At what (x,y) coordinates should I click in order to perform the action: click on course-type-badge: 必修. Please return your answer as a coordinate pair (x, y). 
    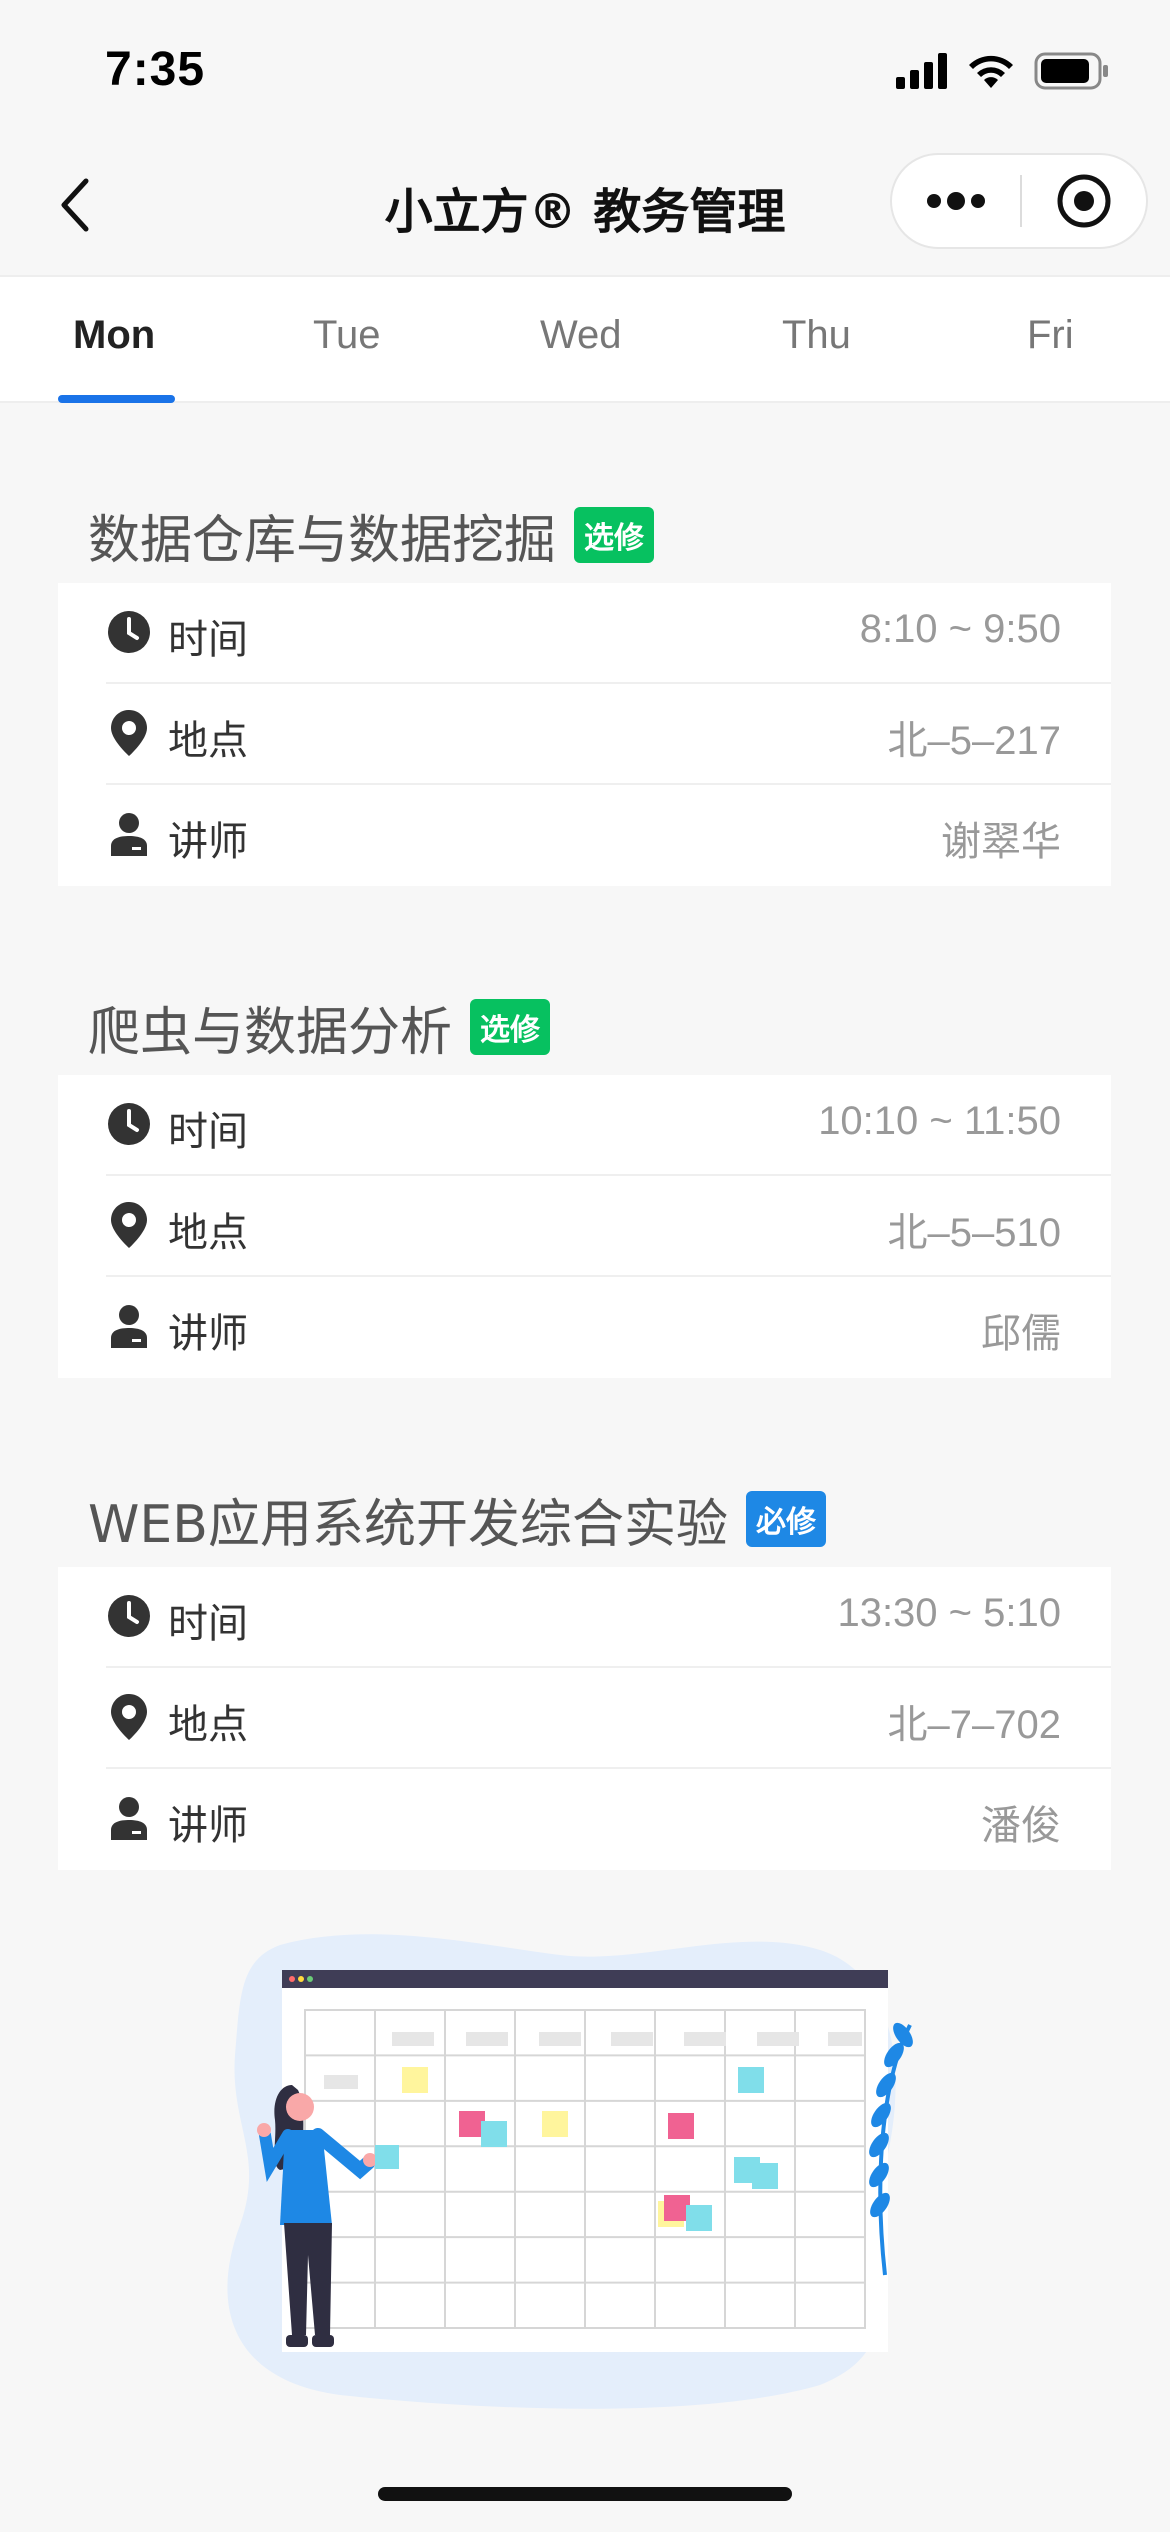
    Looking at the image, I should click on (785, 1519).